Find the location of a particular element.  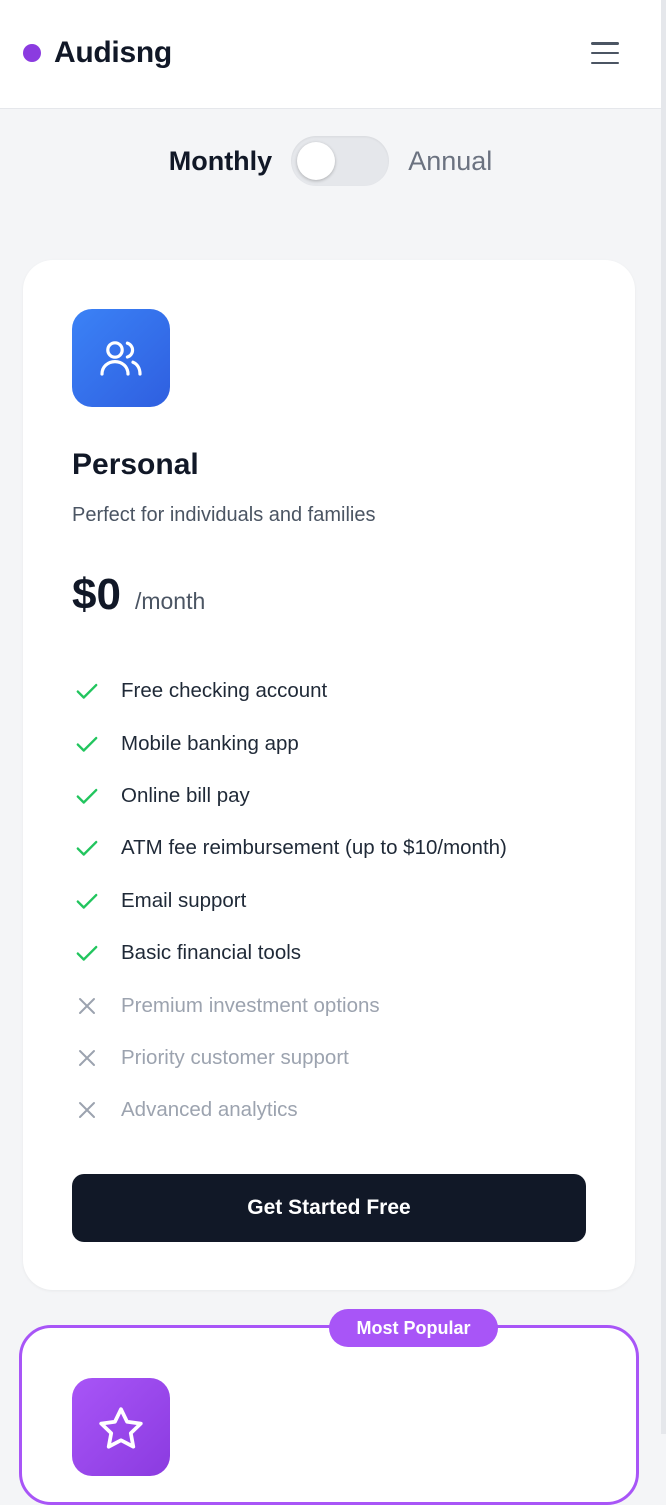

annual-label: Annual is located at coordinates (450, 161).